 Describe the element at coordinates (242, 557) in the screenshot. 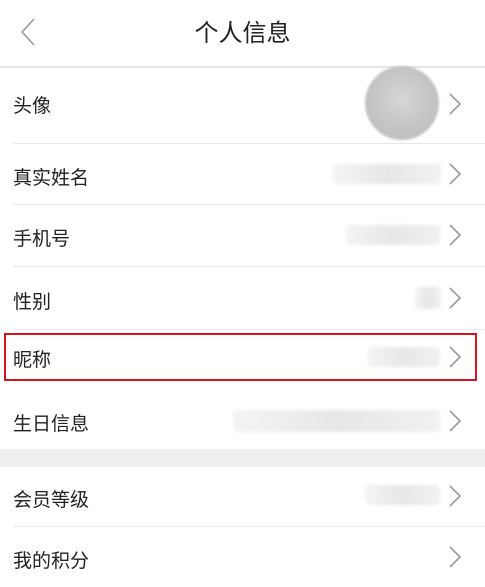

I see `row-points: 我的积分` at that location.